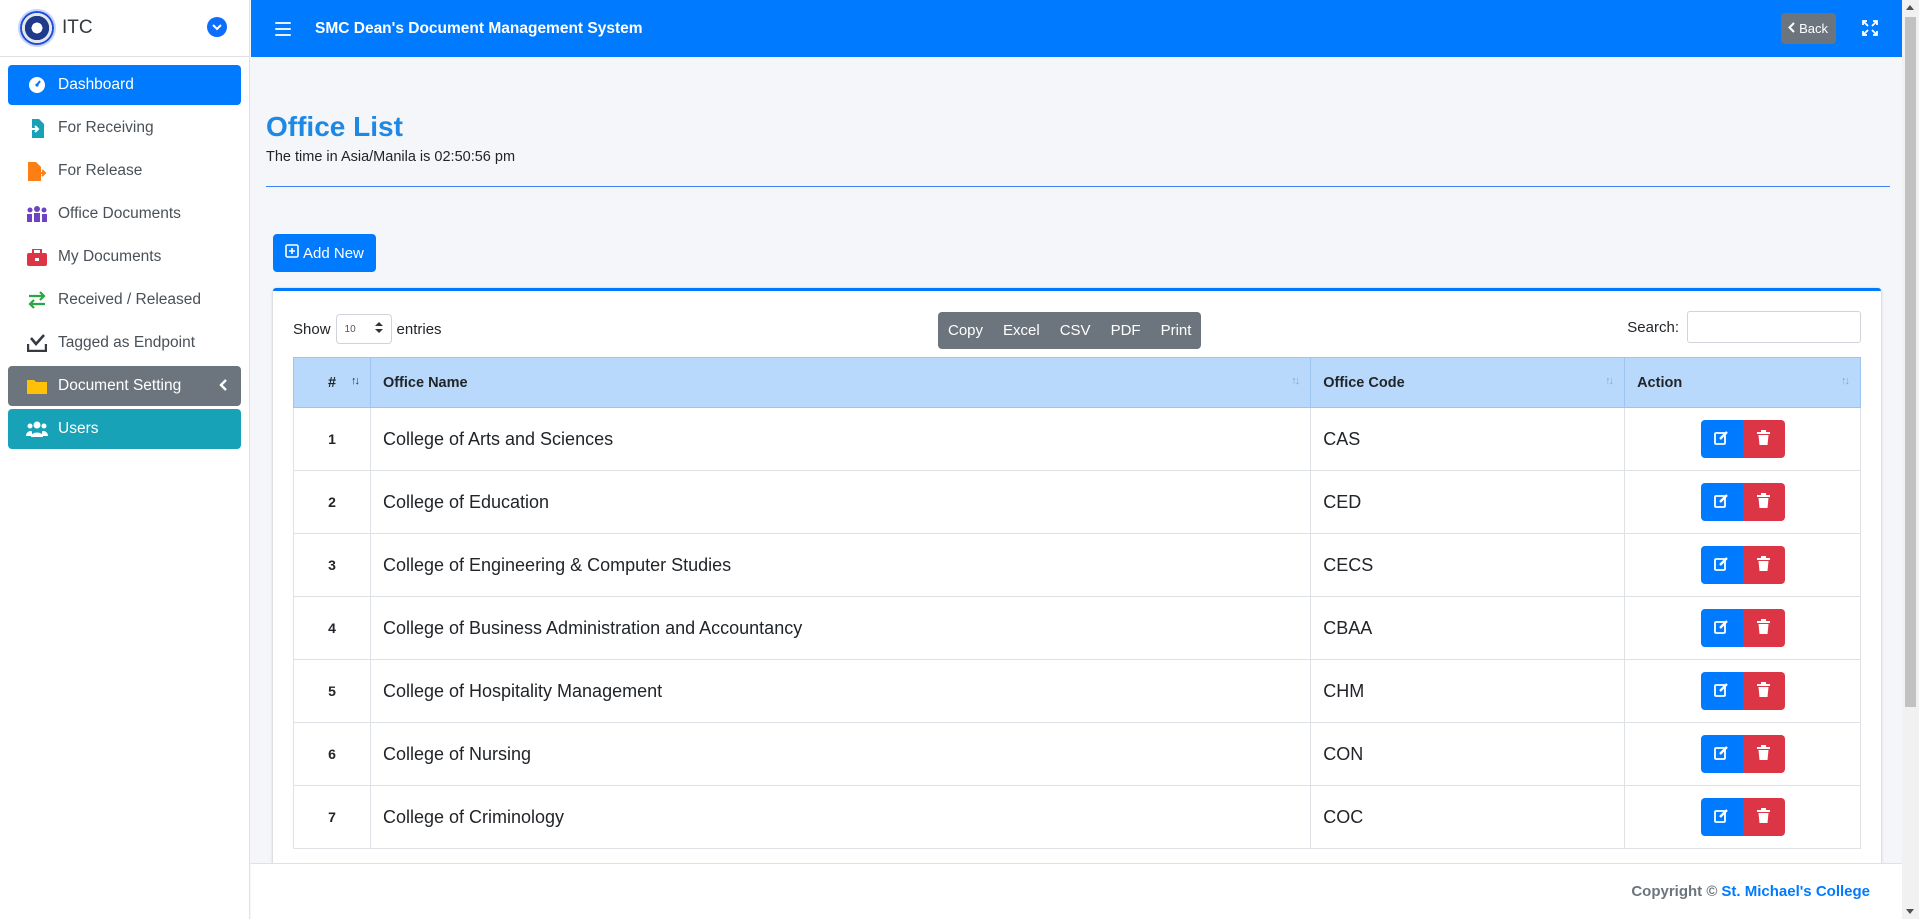 The height and width of the screenshot is (919, 1919). I want to click on show-entries: Show 10 entries, so click(367, 329).